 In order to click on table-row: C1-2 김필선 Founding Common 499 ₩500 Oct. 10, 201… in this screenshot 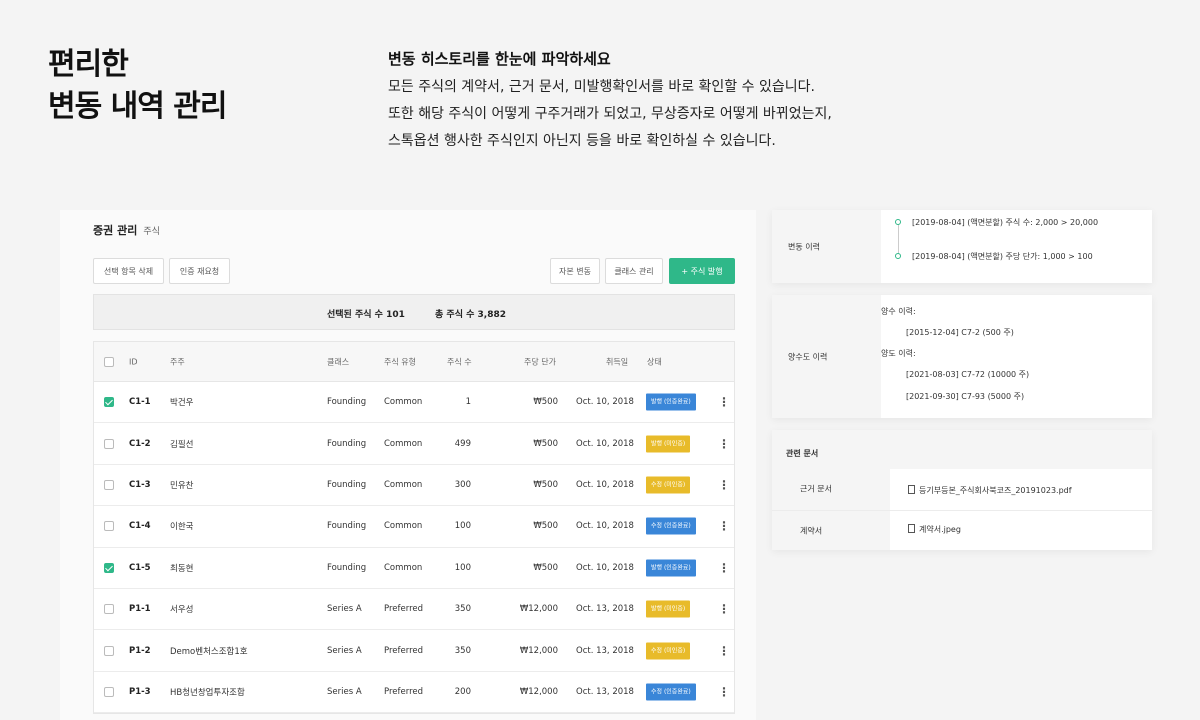, I will do `click(414, 444)`.